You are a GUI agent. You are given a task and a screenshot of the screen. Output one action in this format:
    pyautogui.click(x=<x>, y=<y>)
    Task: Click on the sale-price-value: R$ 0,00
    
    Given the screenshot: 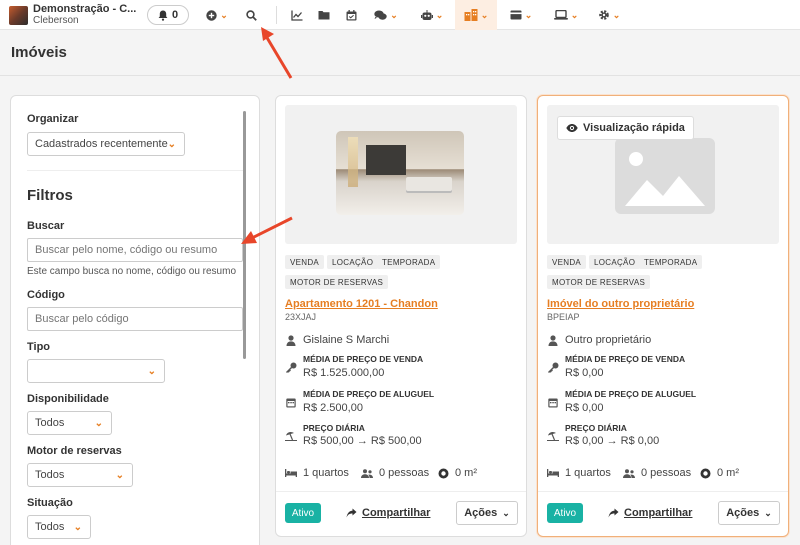 What is the action you would take?
    pyautogui.click(x=584, y=373)
    